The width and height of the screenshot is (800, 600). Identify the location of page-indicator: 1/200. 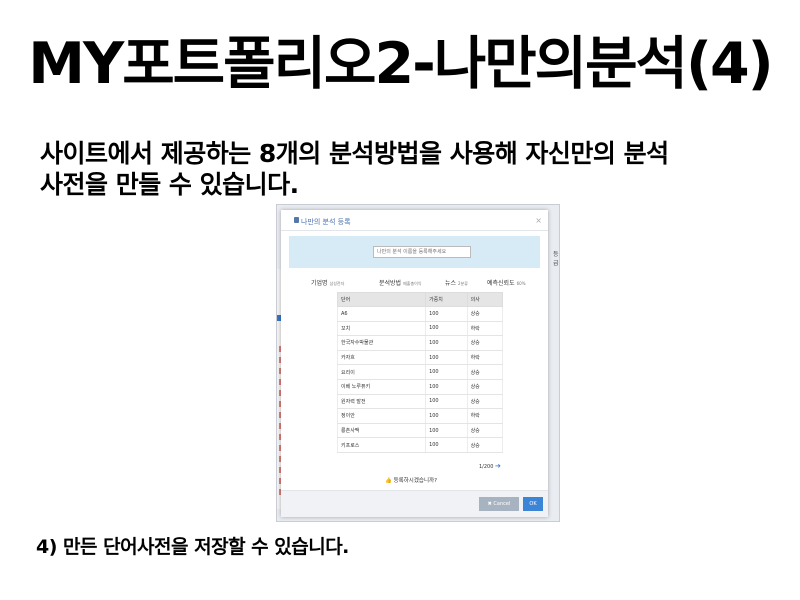
(486, 467).